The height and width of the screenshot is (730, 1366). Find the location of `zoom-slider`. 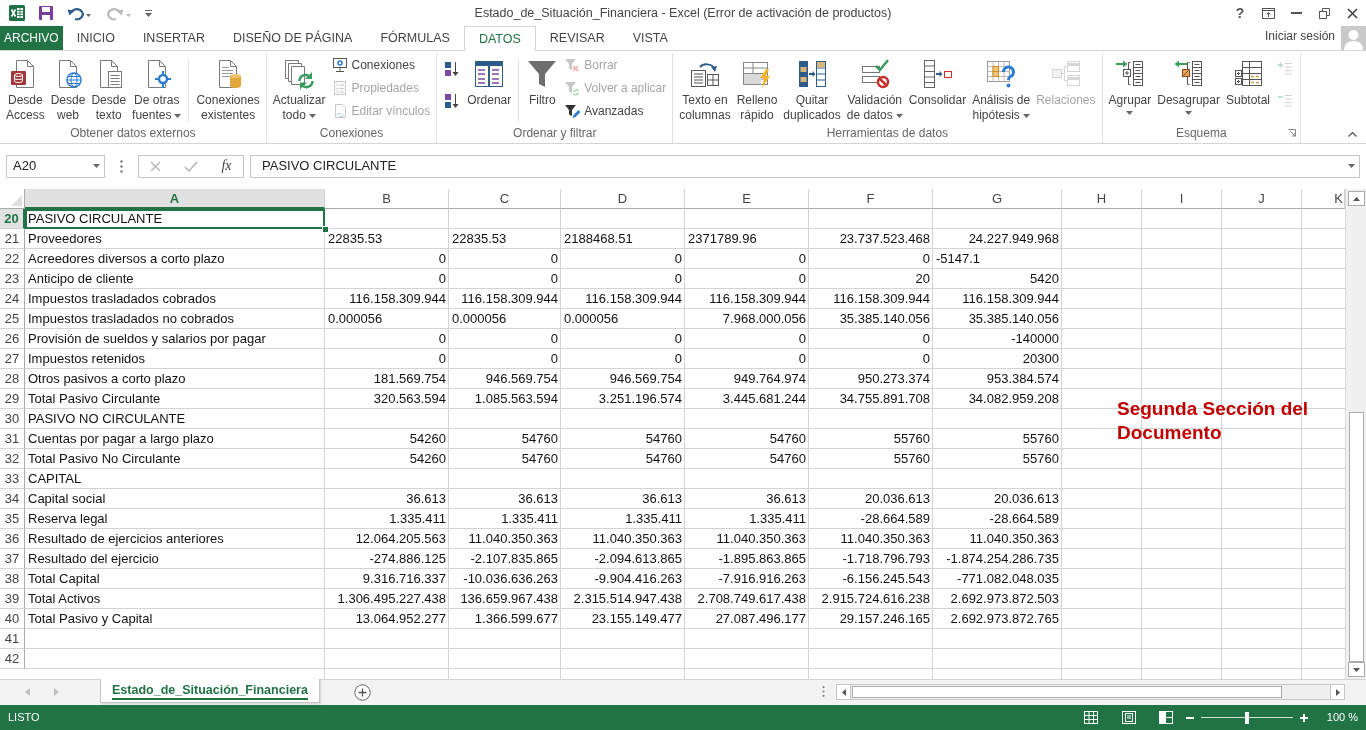

zoom-slider is located at coordinates (1246, 717).